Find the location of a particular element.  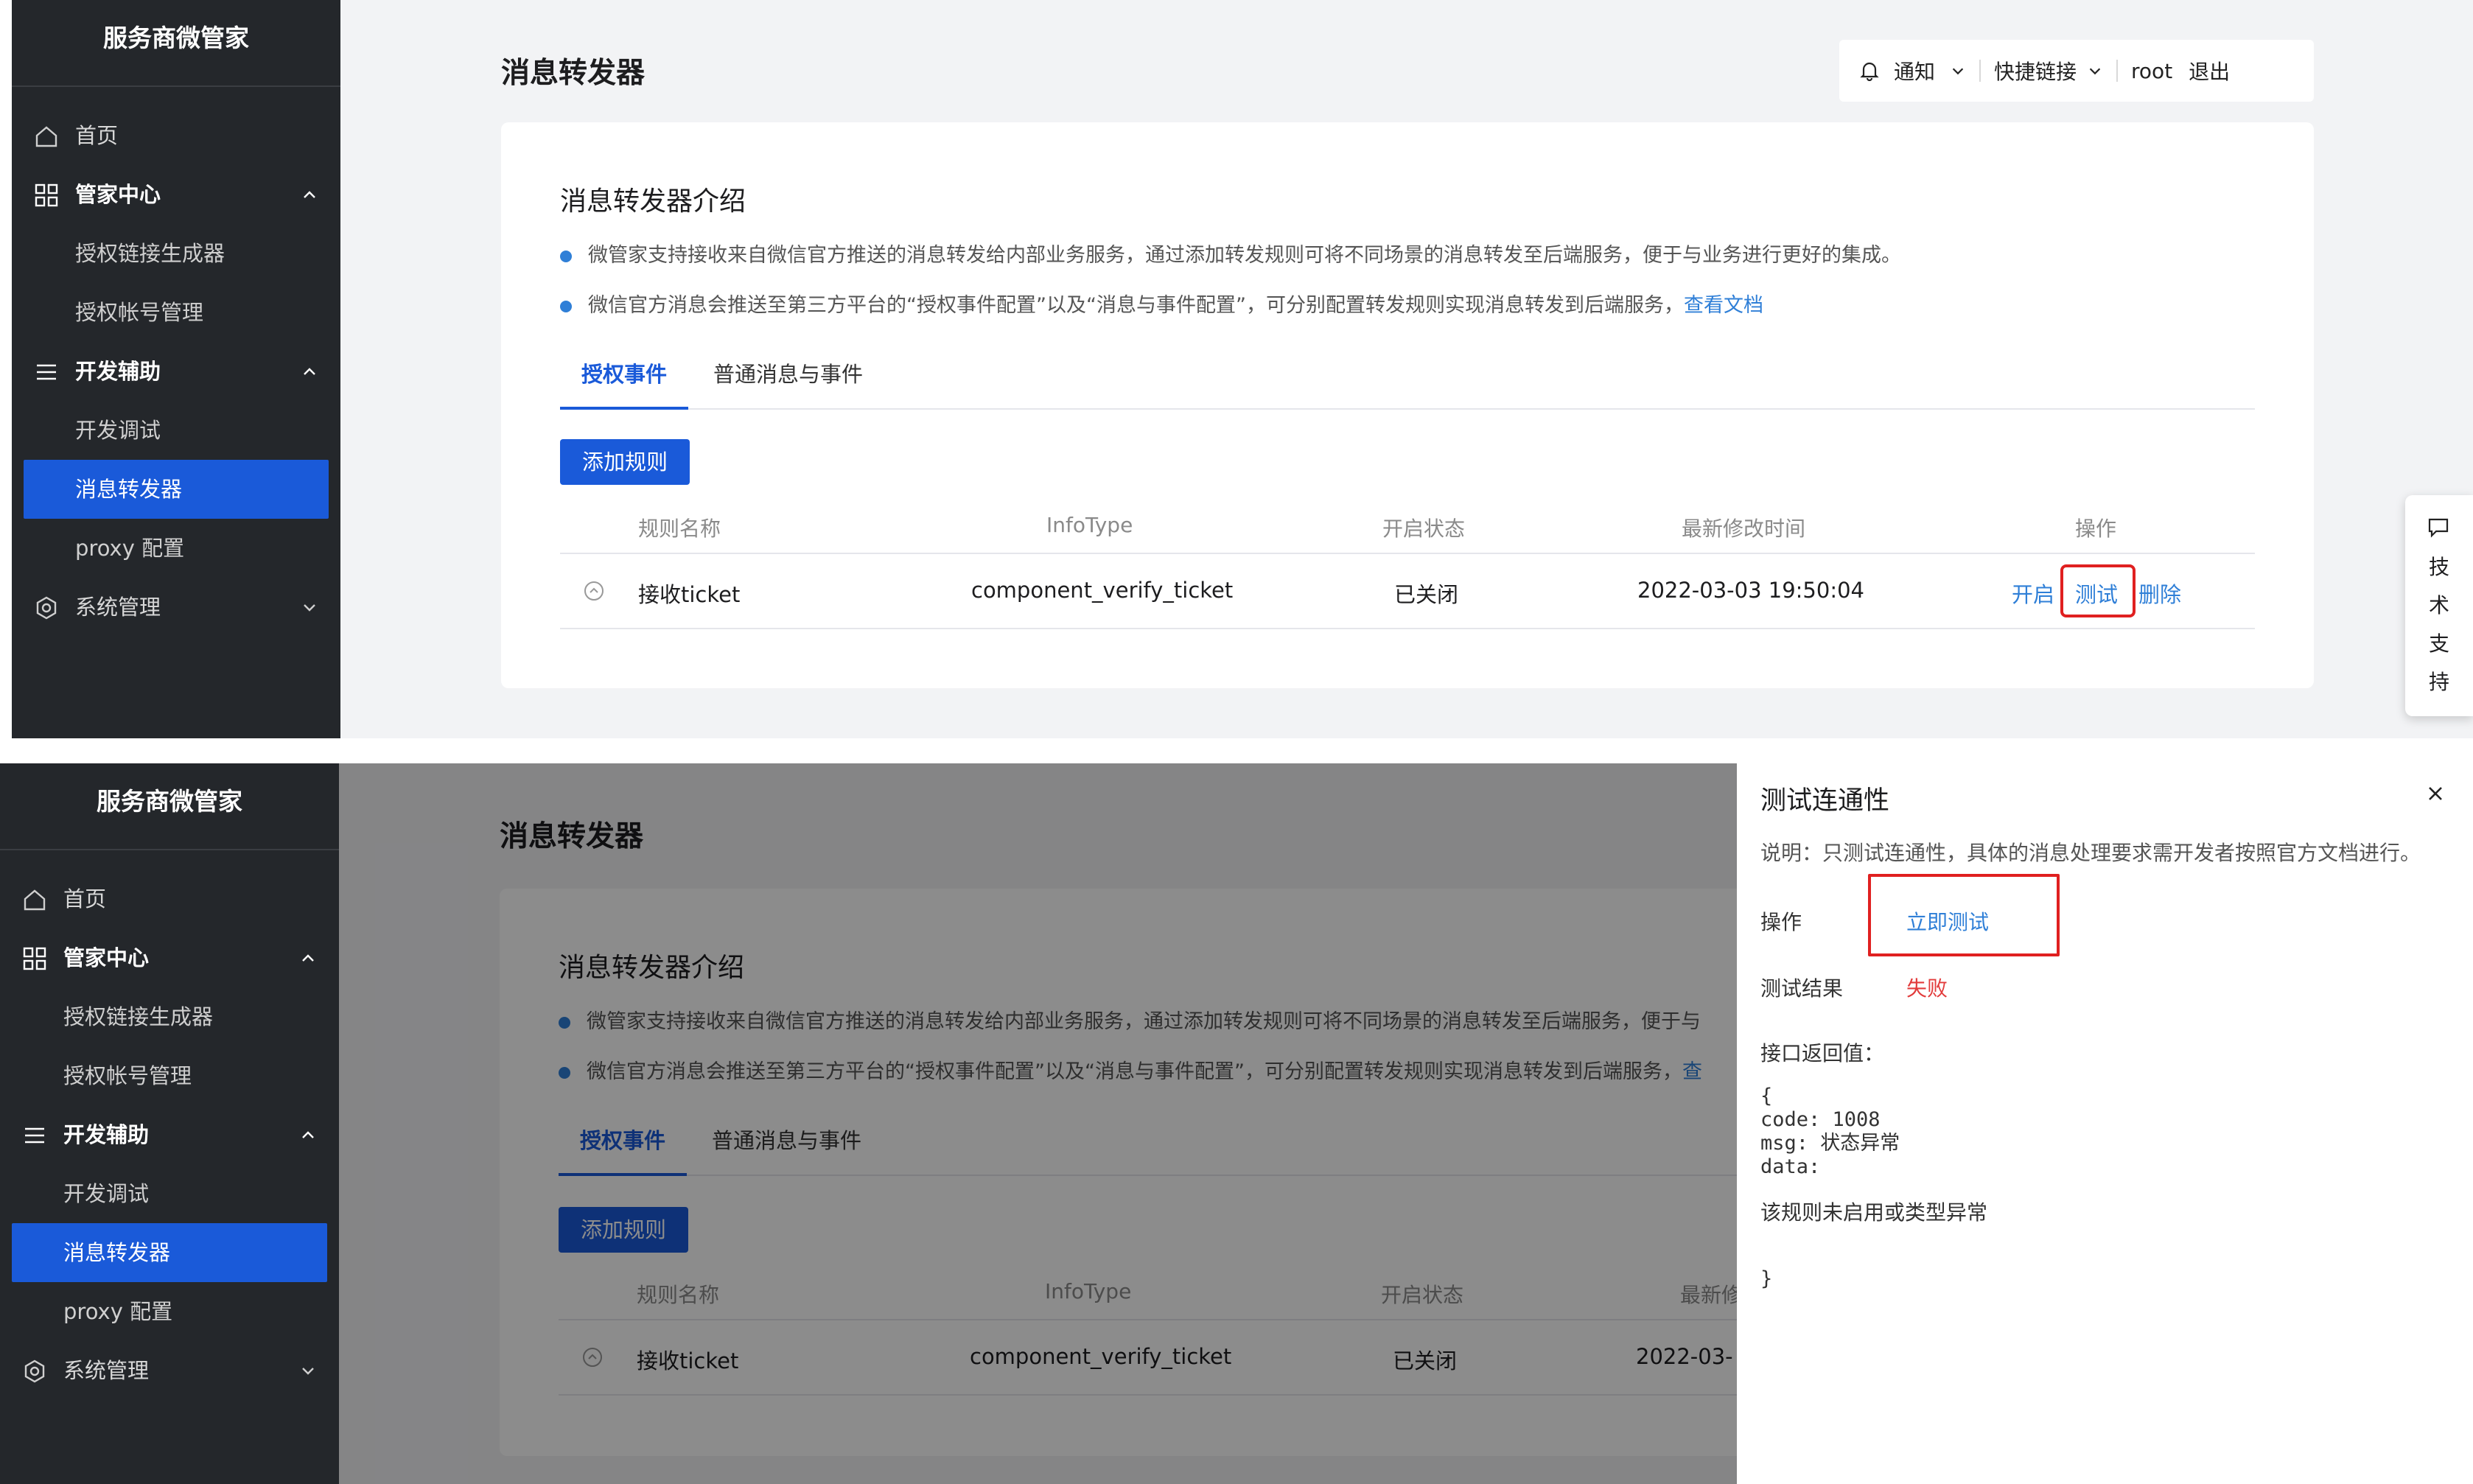

logout-link: 退出 is located at coordinates (2214, 70).